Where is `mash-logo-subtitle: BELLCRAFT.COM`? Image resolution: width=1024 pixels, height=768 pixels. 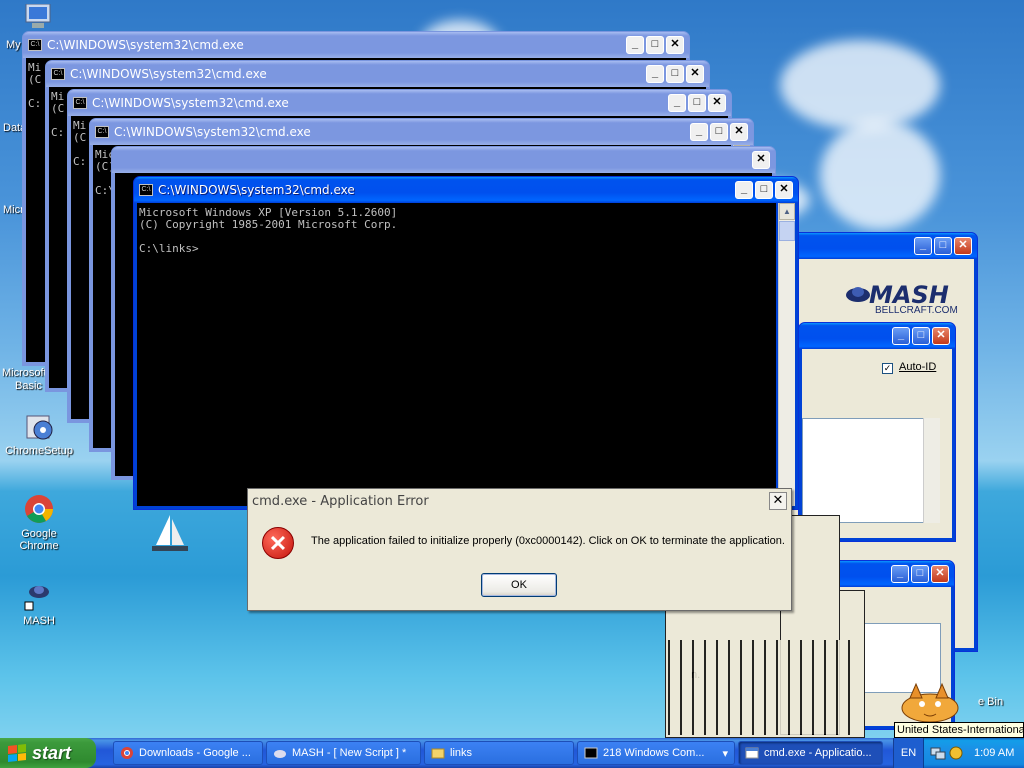
mash-logo-subtitle: BELLCRAFT.COM is located at coordinates (916, 310).